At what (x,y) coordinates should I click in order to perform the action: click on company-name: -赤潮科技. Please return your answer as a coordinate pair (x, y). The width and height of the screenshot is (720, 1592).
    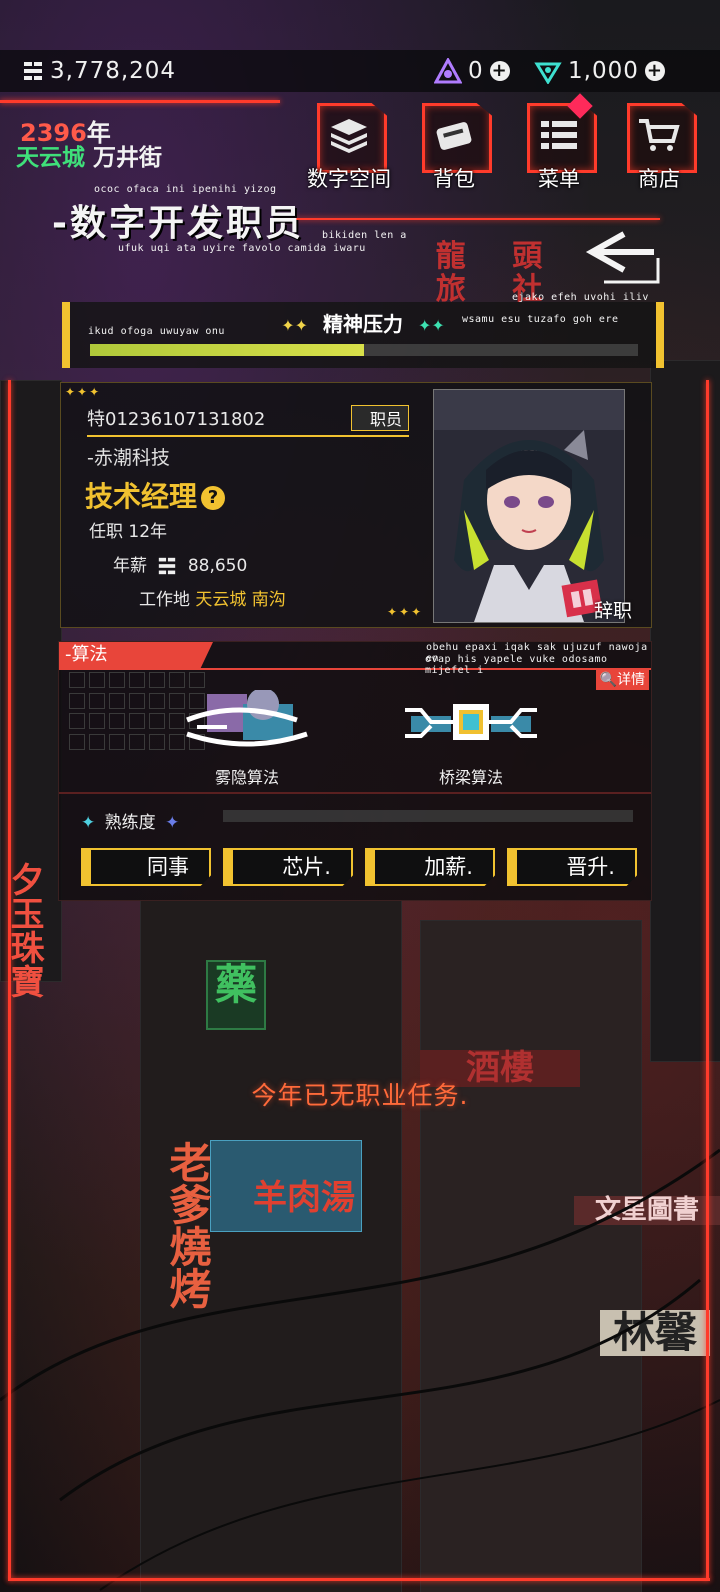
    Looking at the image, I should click on (128, 458).